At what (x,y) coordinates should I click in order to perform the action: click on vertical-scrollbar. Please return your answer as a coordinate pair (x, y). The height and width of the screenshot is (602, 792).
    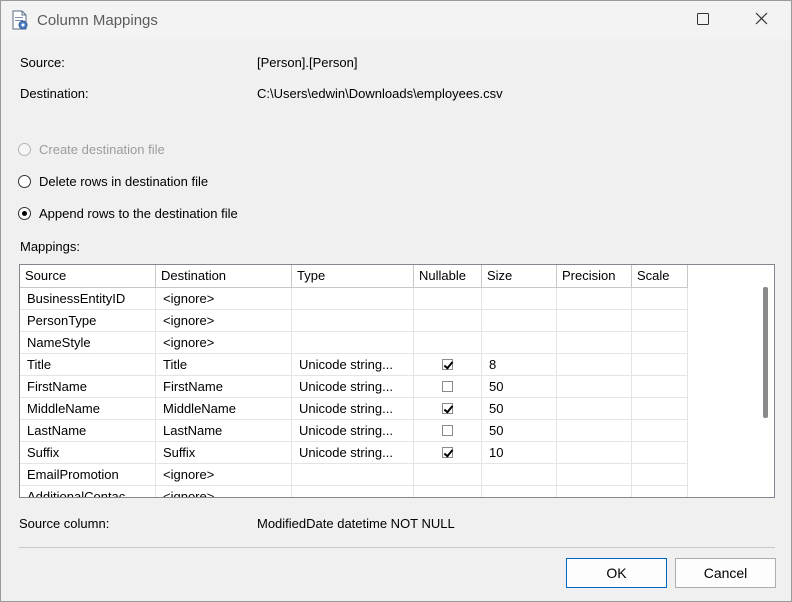
    Looking at the image, I should click on (765, 381).